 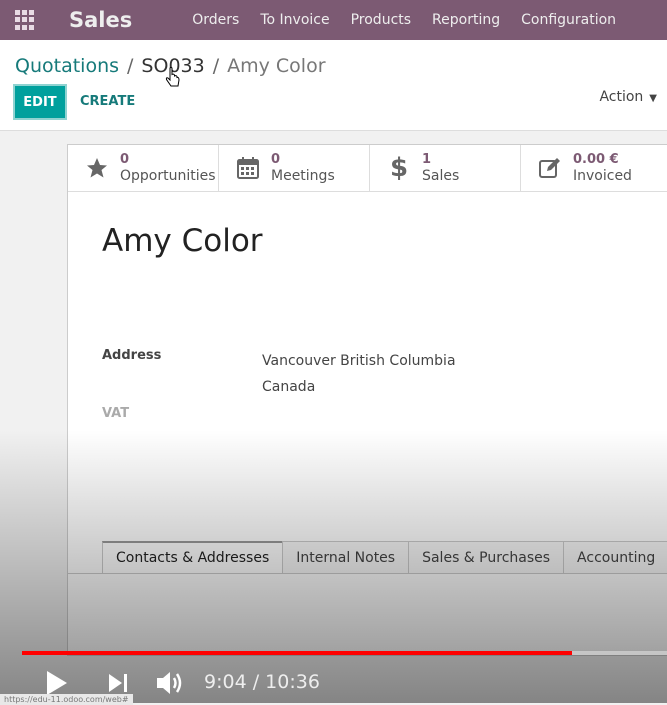 I want to click on opportunities-button: 0 Opportunities, so click(x=143, y=168).